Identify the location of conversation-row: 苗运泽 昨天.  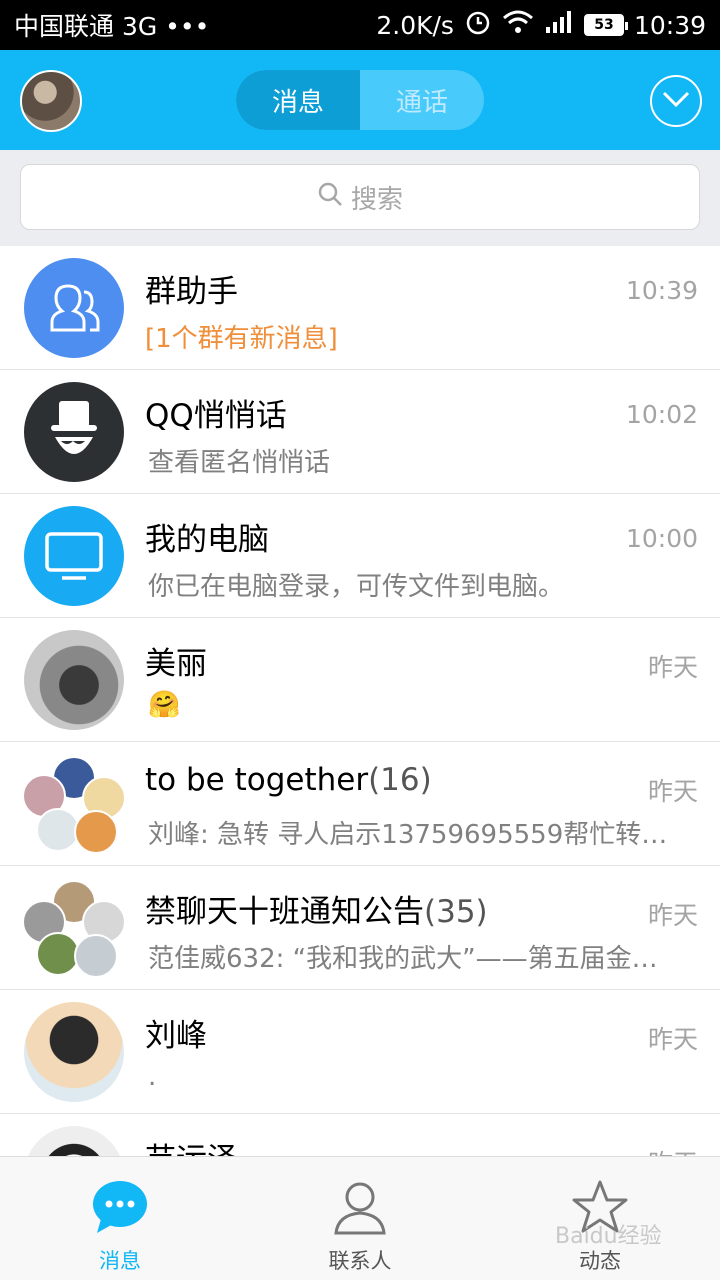
(360, 1135).